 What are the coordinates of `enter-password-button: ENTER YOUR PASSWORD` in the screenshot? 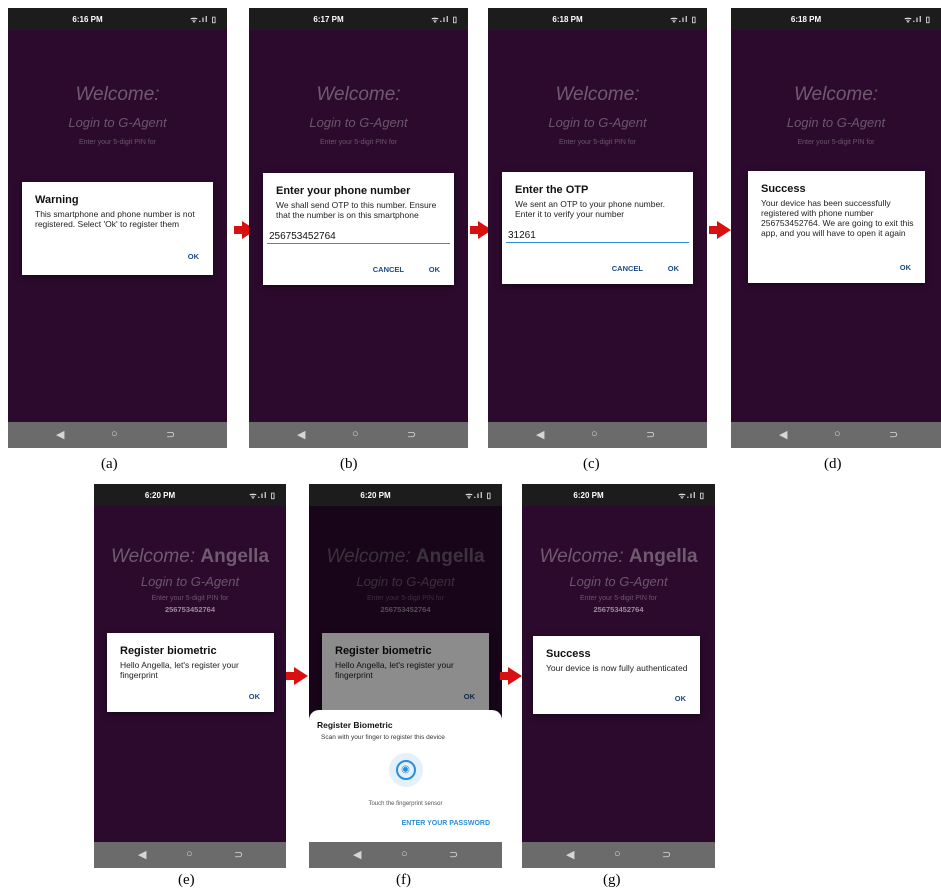 It's located at (446, 823).